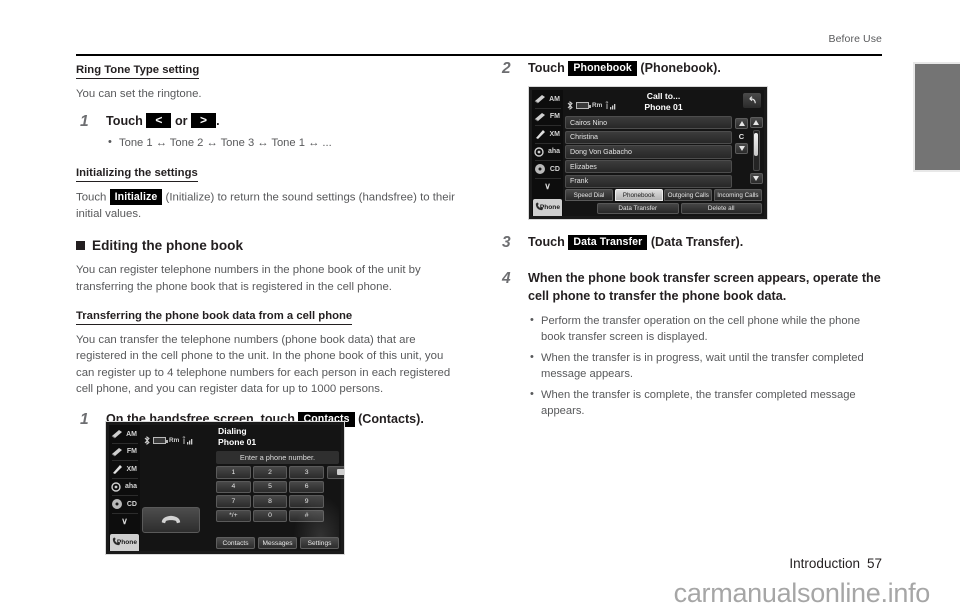 This screenshot has width=960, height=611. I want to click on screen-title-line1: Dialing, so click(232, 431).